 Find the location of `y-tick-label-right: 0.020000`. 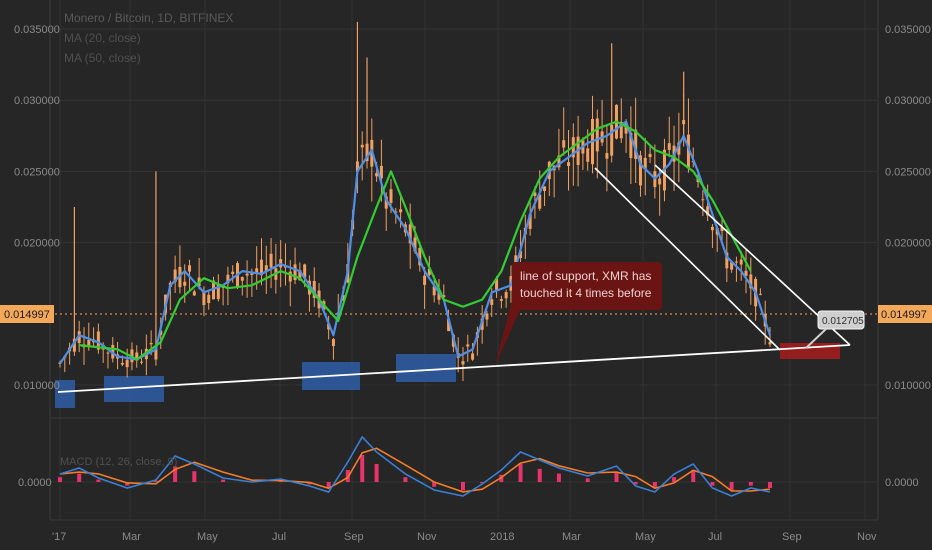

y-tick-label-right: 0.020000 is located at coordinates (908, 244).